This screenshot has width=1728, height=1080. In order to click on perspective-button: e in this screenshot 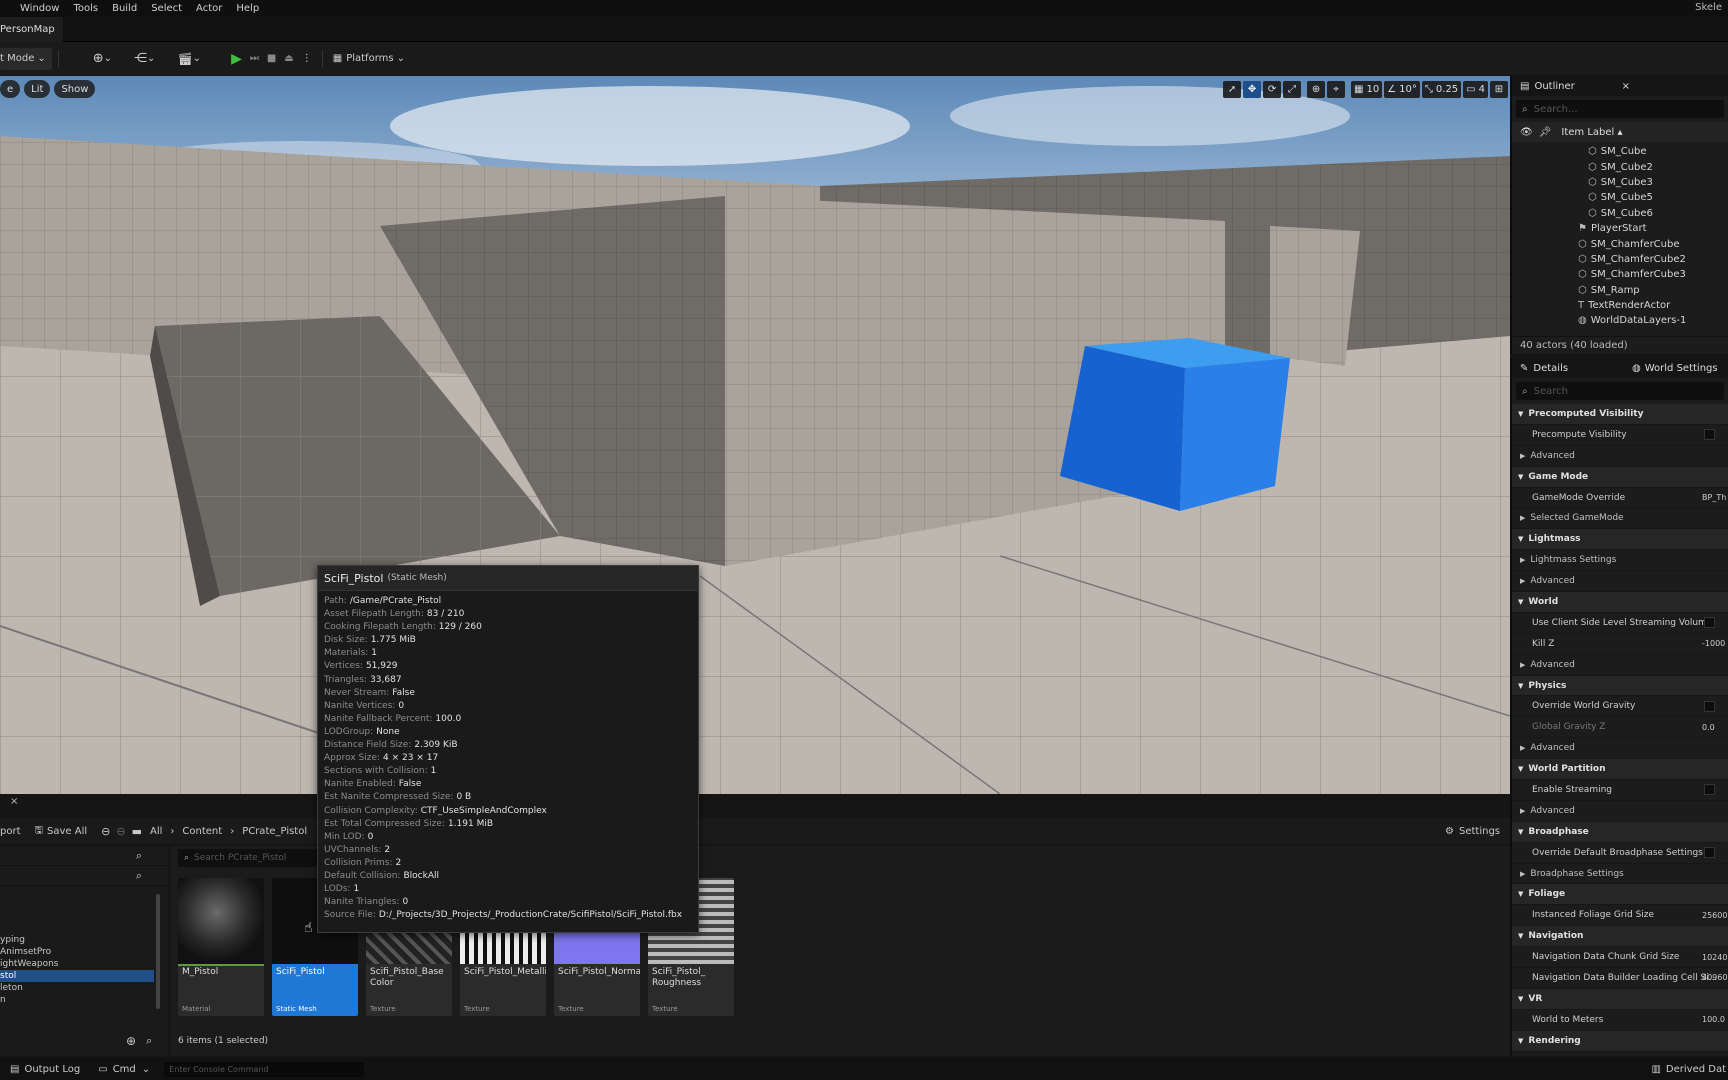, I will do `click(10, 89)`.